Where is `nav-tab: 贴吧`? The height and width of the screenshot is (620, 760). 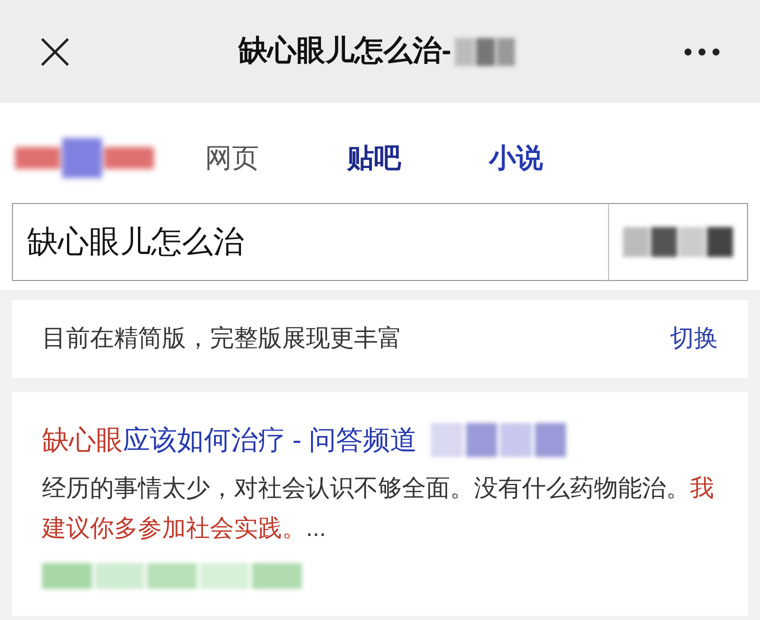
nav-tab: 贴吧 is located at coordinates (374, 158).